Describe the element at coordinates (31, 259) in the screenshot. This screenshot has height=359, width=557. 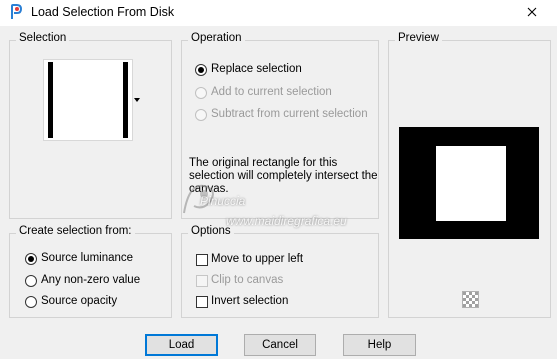
I see `source-luminance-radio` at that location.